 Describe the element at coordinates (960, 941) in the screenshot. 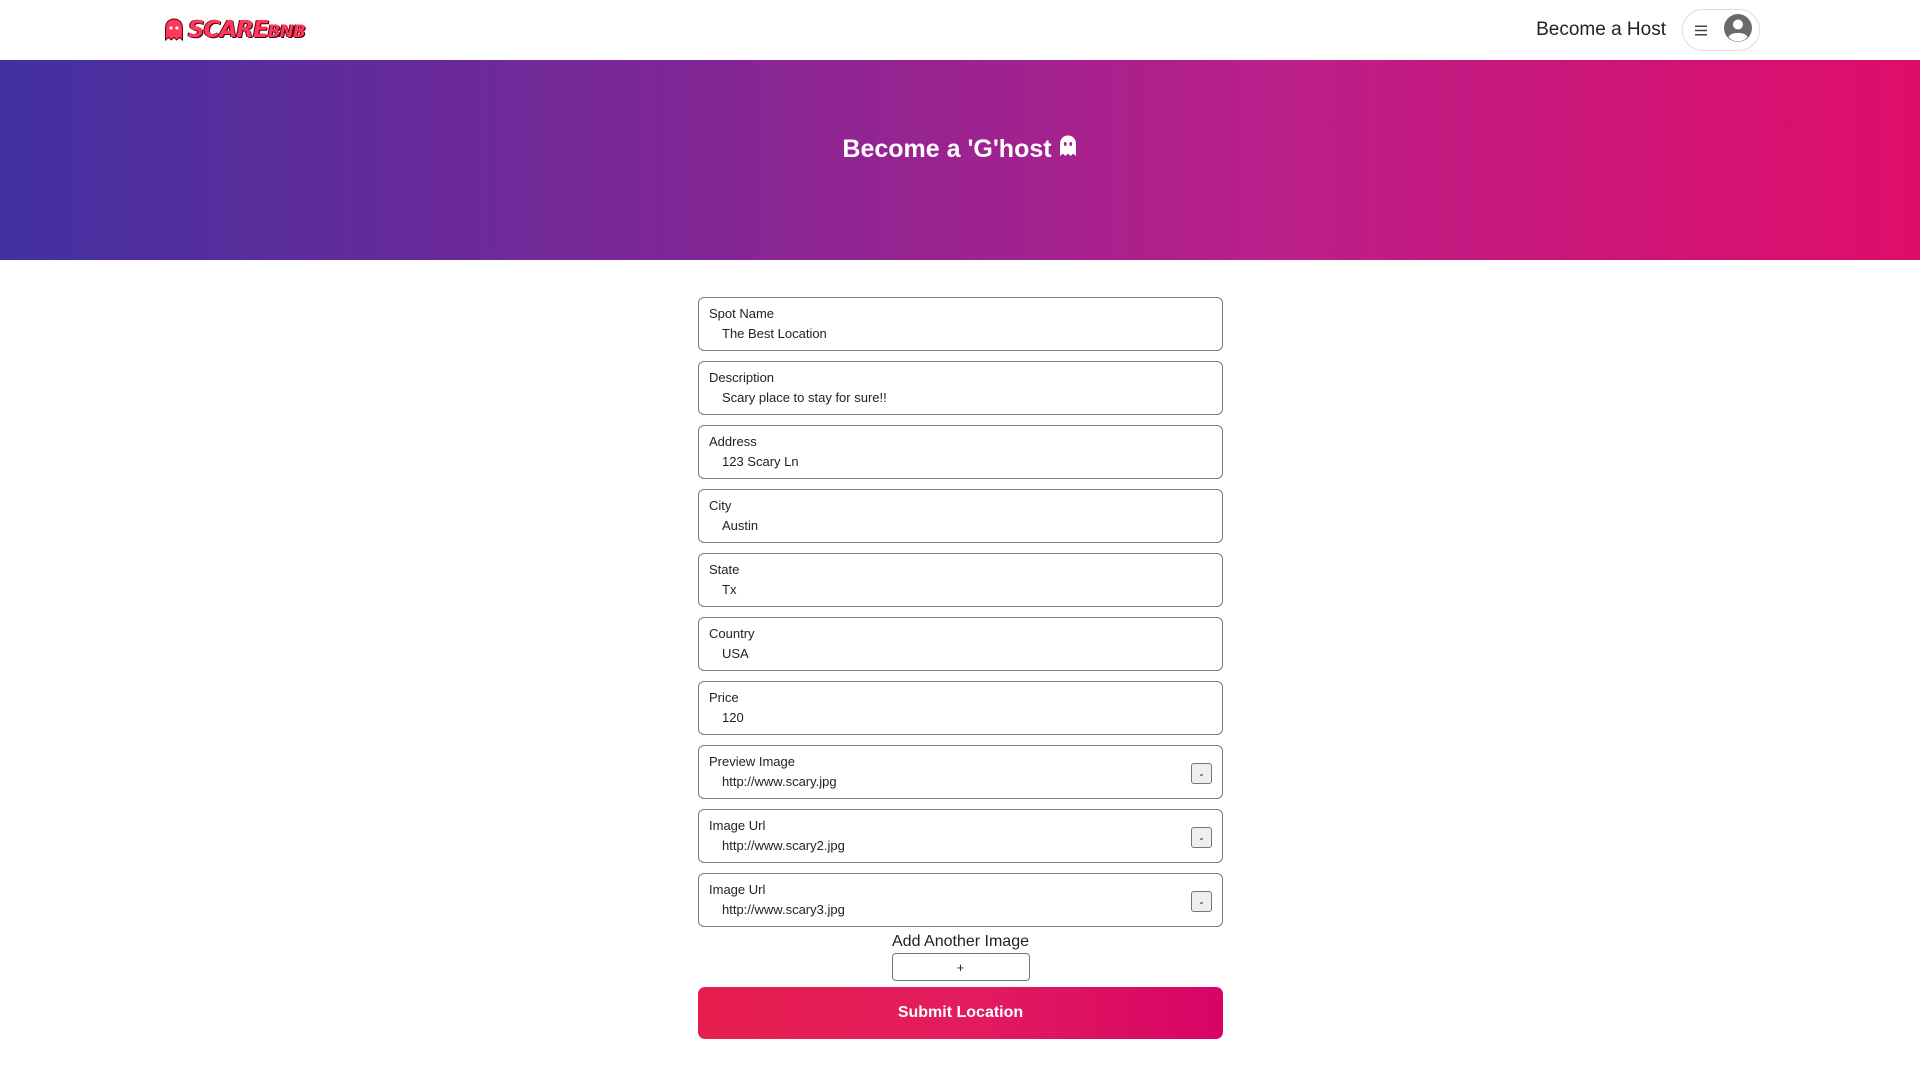

I see `add-image-label: Add Another Image` at that location.